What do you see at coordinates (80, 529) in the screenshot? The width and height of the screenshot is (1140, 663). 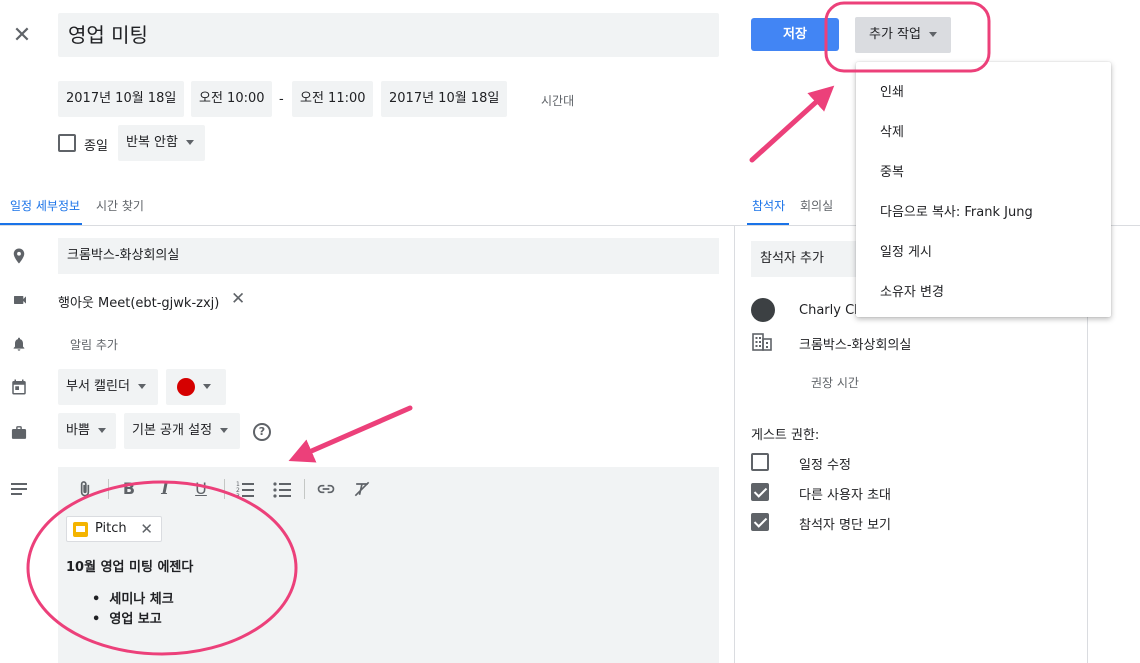 I see `slides-icon` at bounding box center [80, 529].